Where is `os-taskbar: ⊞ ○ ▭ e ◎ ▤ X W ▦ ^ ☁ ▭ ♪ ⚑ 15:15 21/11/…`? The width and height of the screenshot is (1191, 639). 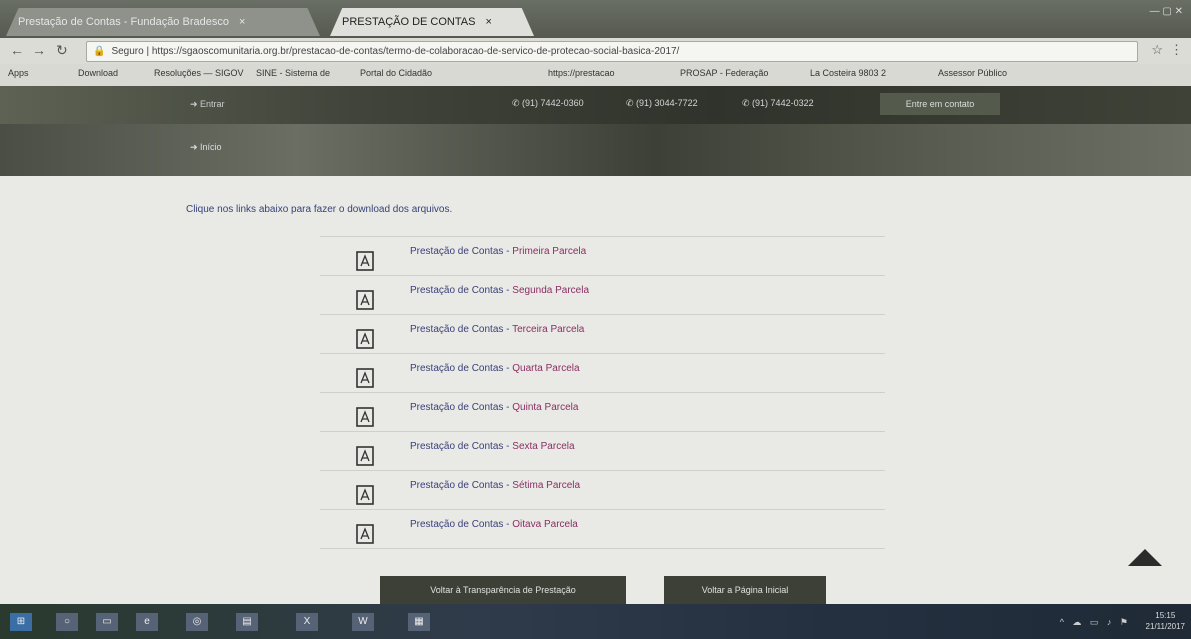 os-taskbar: ⊞ ○ ▭ e ◎ ▤ X W ▦ ^ ☁ ▭ ♪ ⚑ 15:15 21/11/… is located at coordinates (595, 621).